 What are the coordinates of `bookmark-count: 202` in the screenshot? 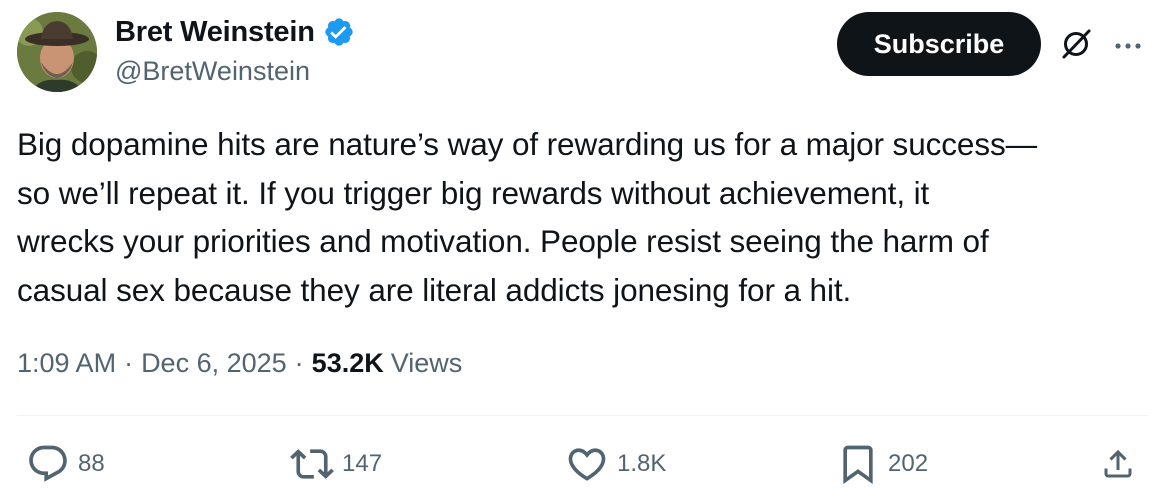 It's located at (908, 463).